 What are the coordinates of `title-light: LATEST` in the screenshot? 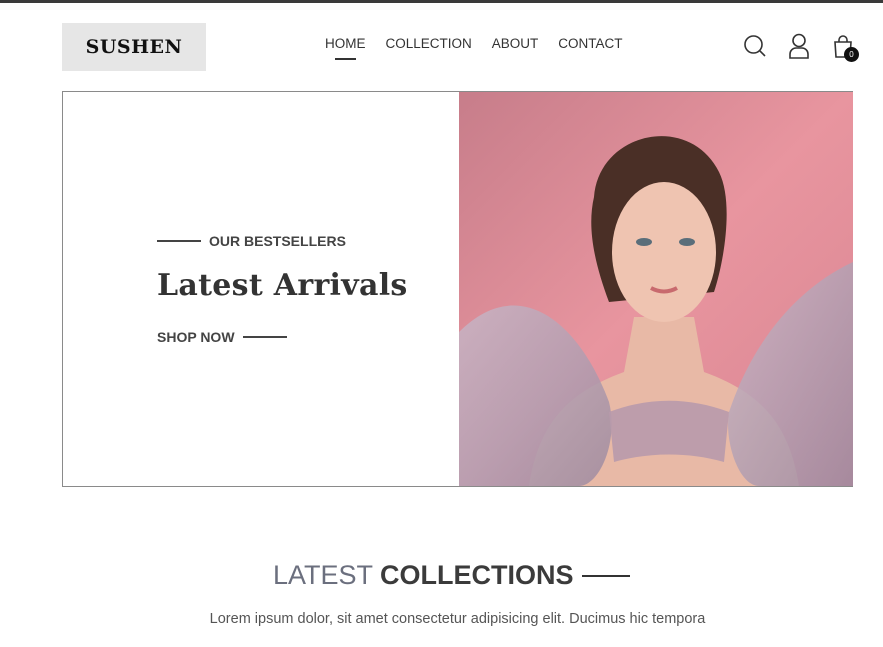 It's located at (323, 575).